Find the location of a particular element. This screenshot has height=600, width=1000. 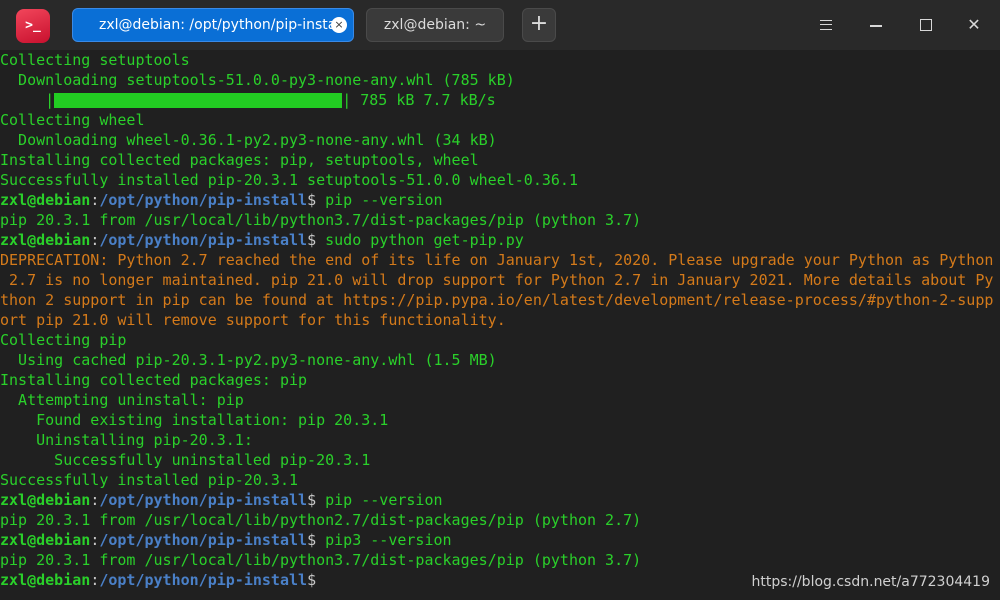

tab-home: zxl@debian: ~ is located at coordinates (435, 25).